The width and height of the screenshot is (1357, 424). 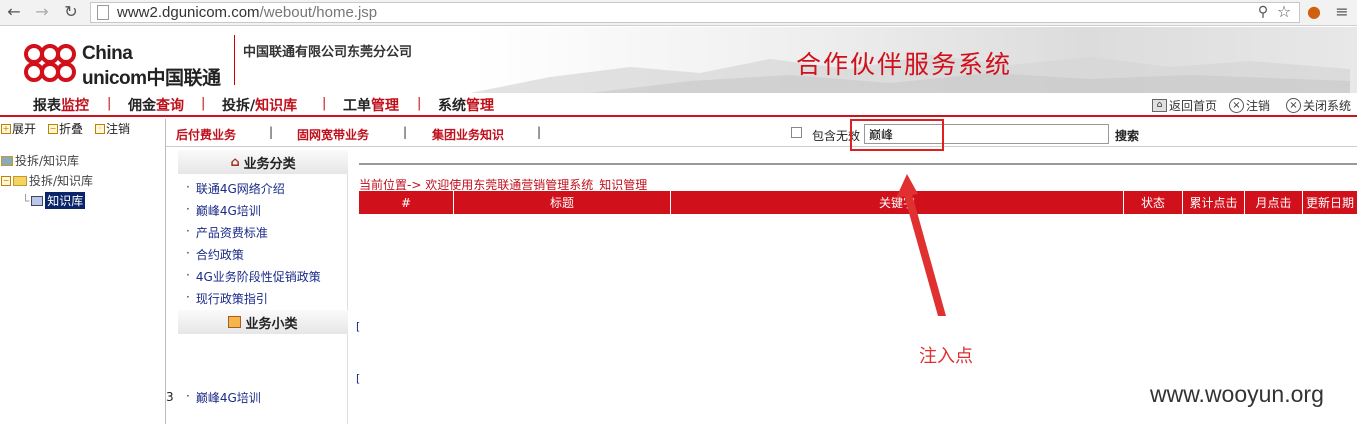 I want to click on category-item: · 4G业务阶段性促销政策, so click(x=253, y=276).